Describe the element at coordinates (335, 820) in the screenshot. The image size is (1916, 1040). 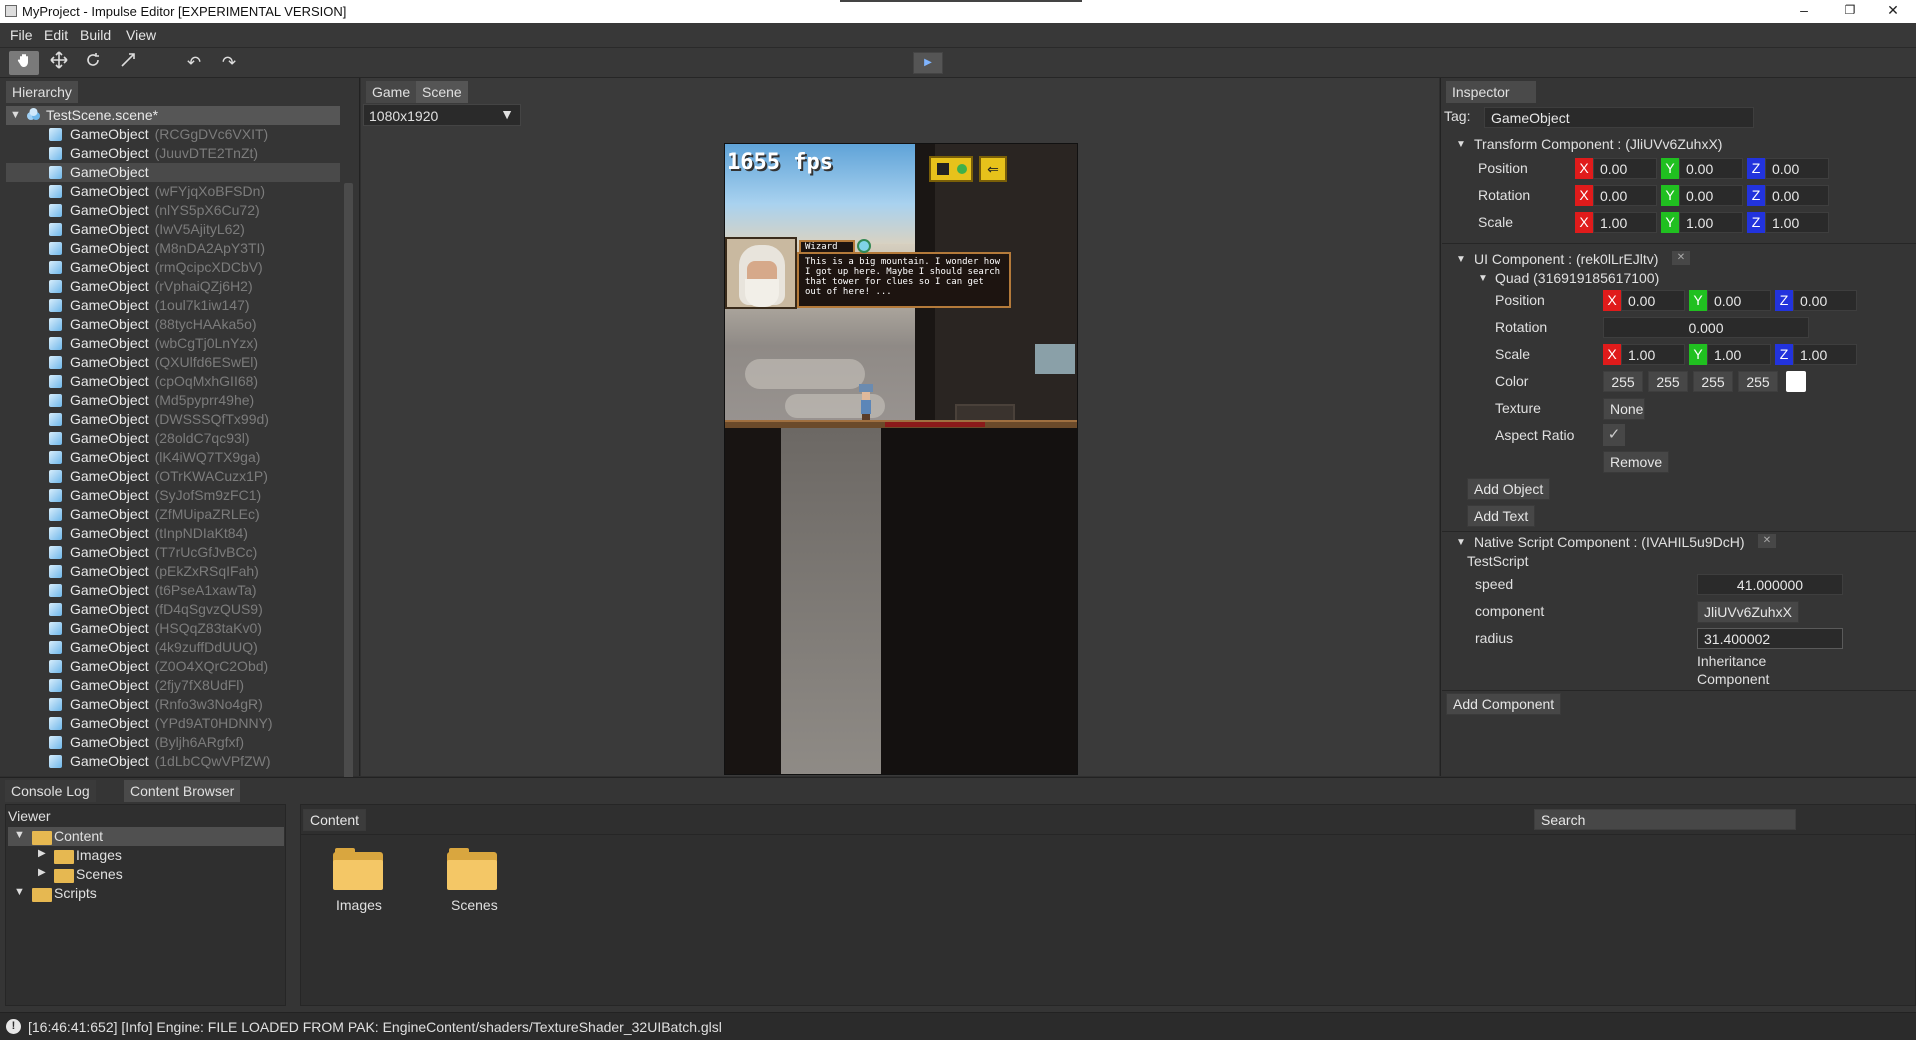
I see `content-breadcrumb: Content` at that location.